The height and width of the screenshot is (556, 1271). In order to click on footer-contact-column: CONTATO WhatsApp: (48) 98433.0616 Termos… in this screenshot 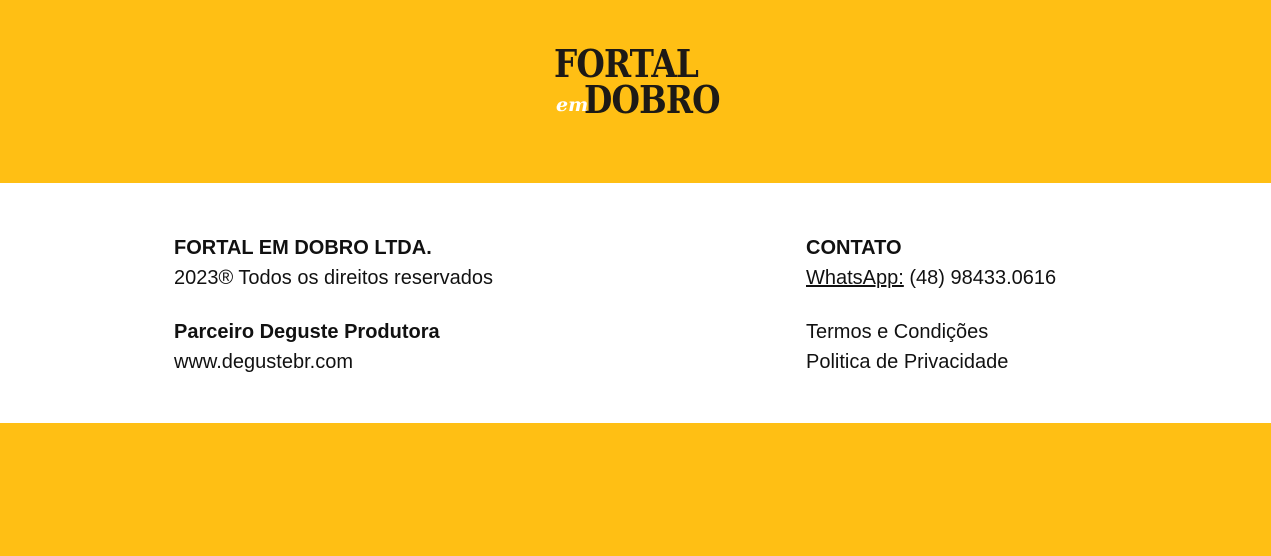, I will do `click(1006, 305)`.